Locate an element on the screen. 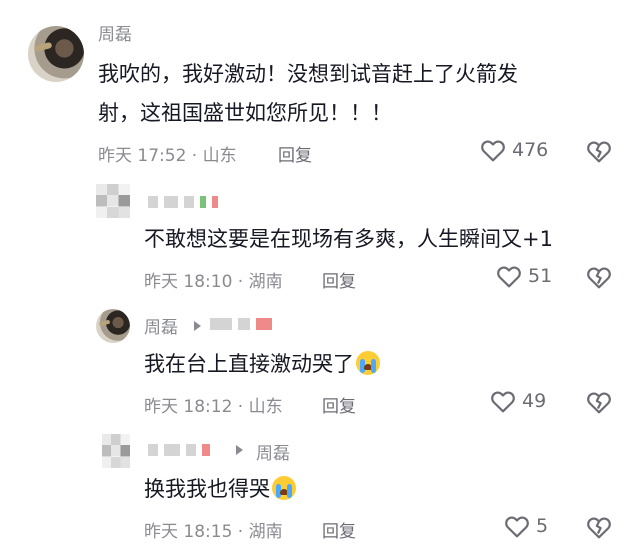 The image size is (640, 557). comment-text: 我吹的，我好激动！没想到试音赶上了火箭发 射，这祖国盛世如您所见！！！ is located at coordinates (358, 94).